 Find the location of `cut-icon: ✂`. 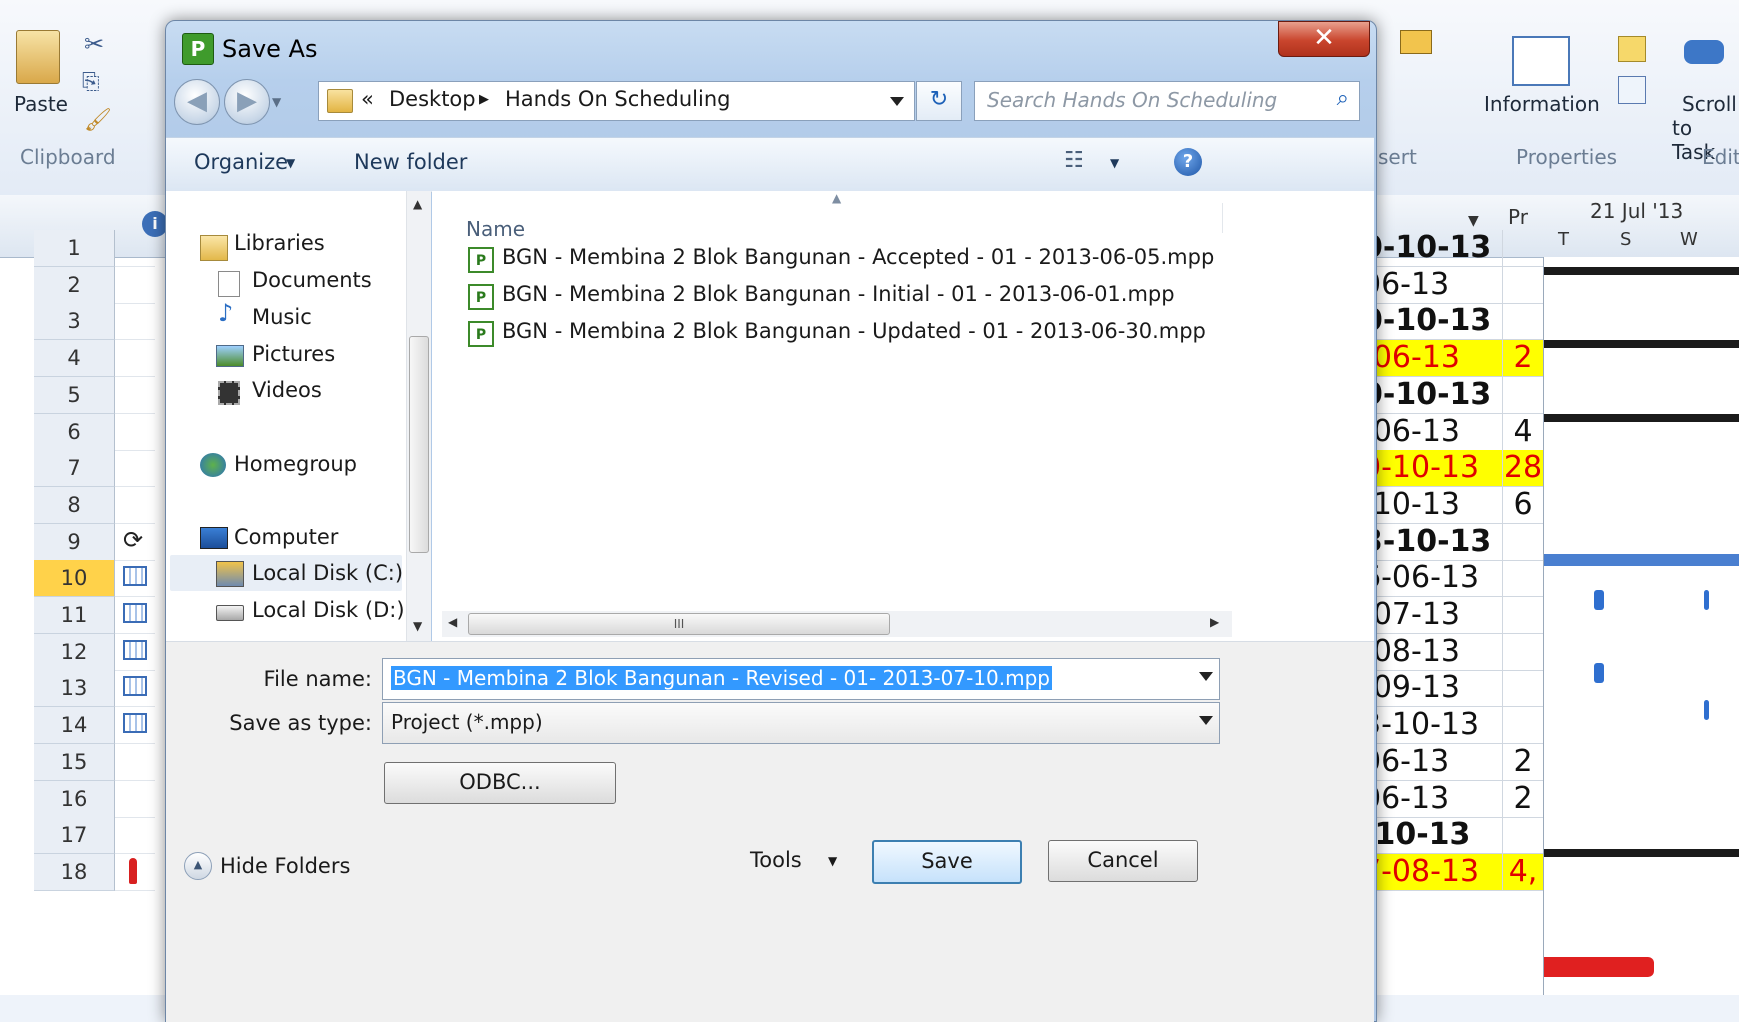

cut-icon: ✂ is located at coordinates (94, 44).